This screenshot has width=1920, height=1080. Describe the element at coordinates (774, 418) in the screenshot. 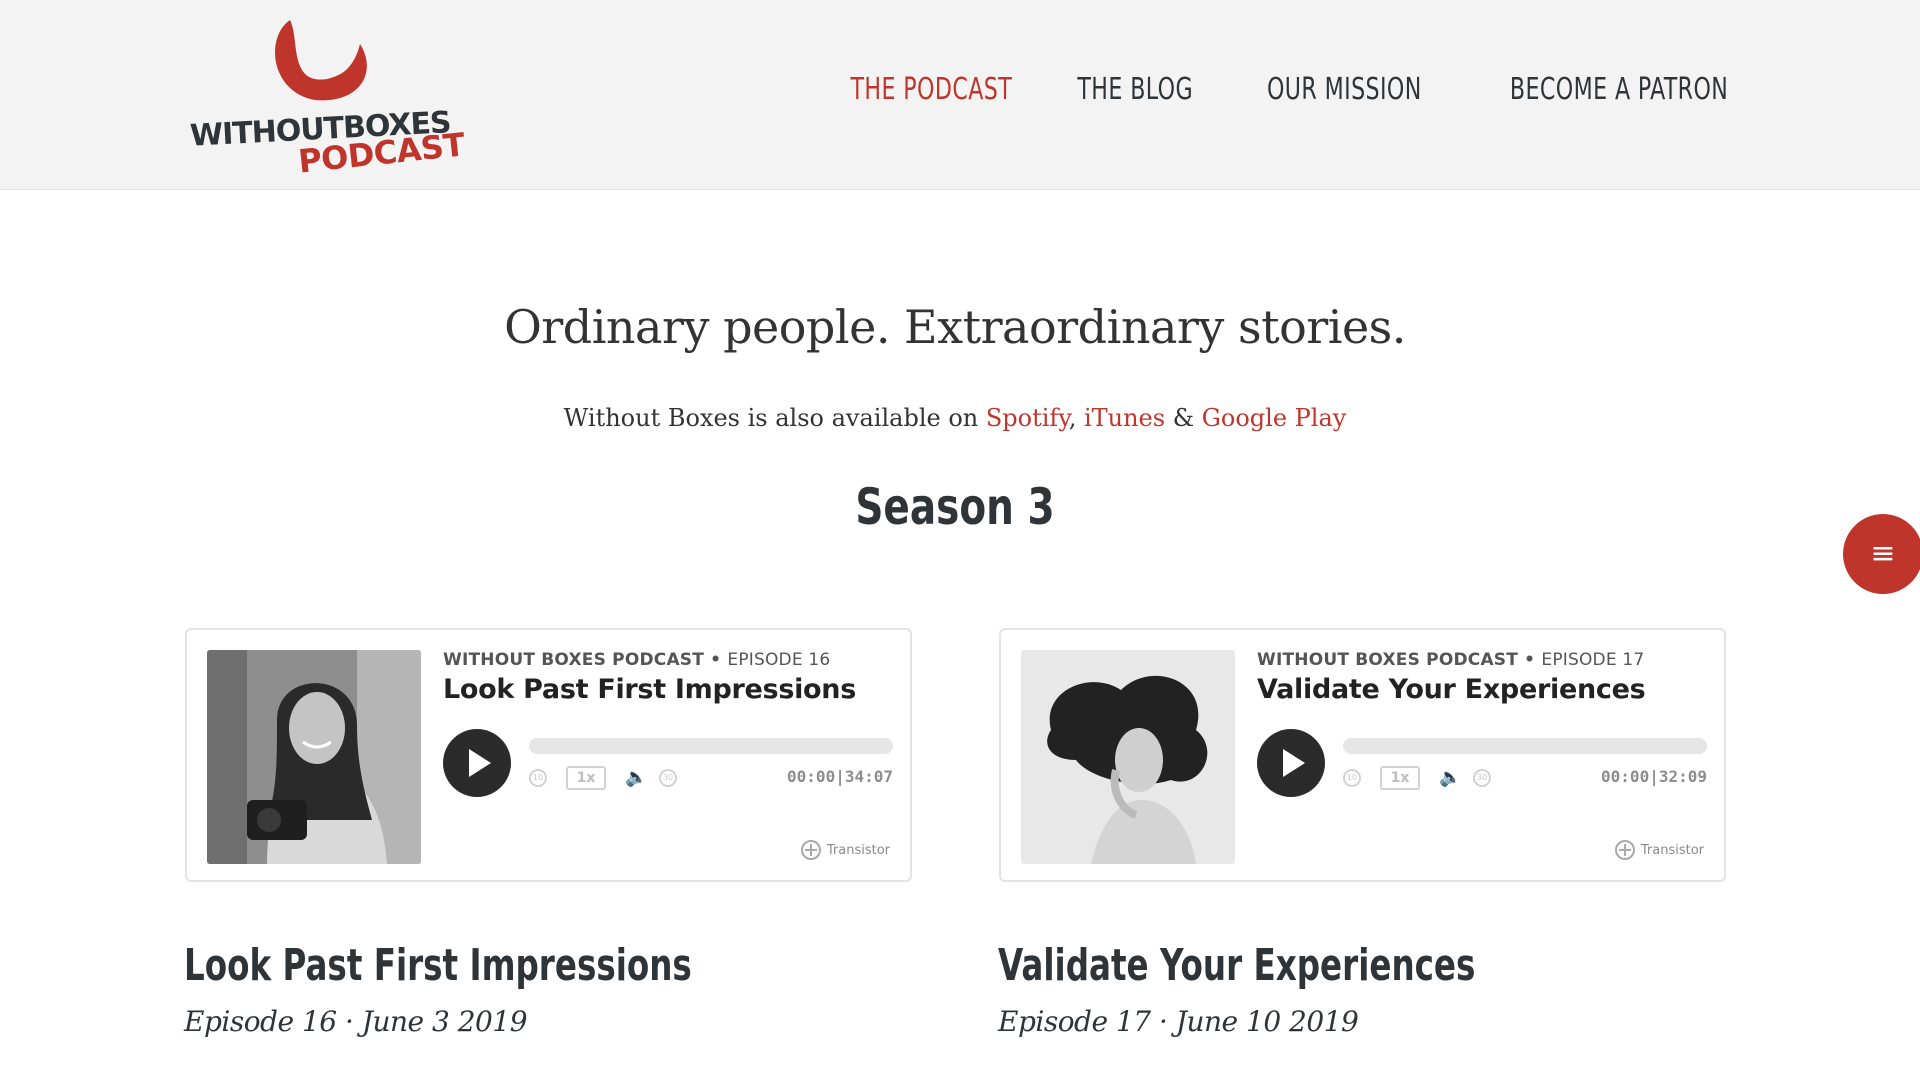

I see `availability-prefix: Without Boxes is also available on` at that location.